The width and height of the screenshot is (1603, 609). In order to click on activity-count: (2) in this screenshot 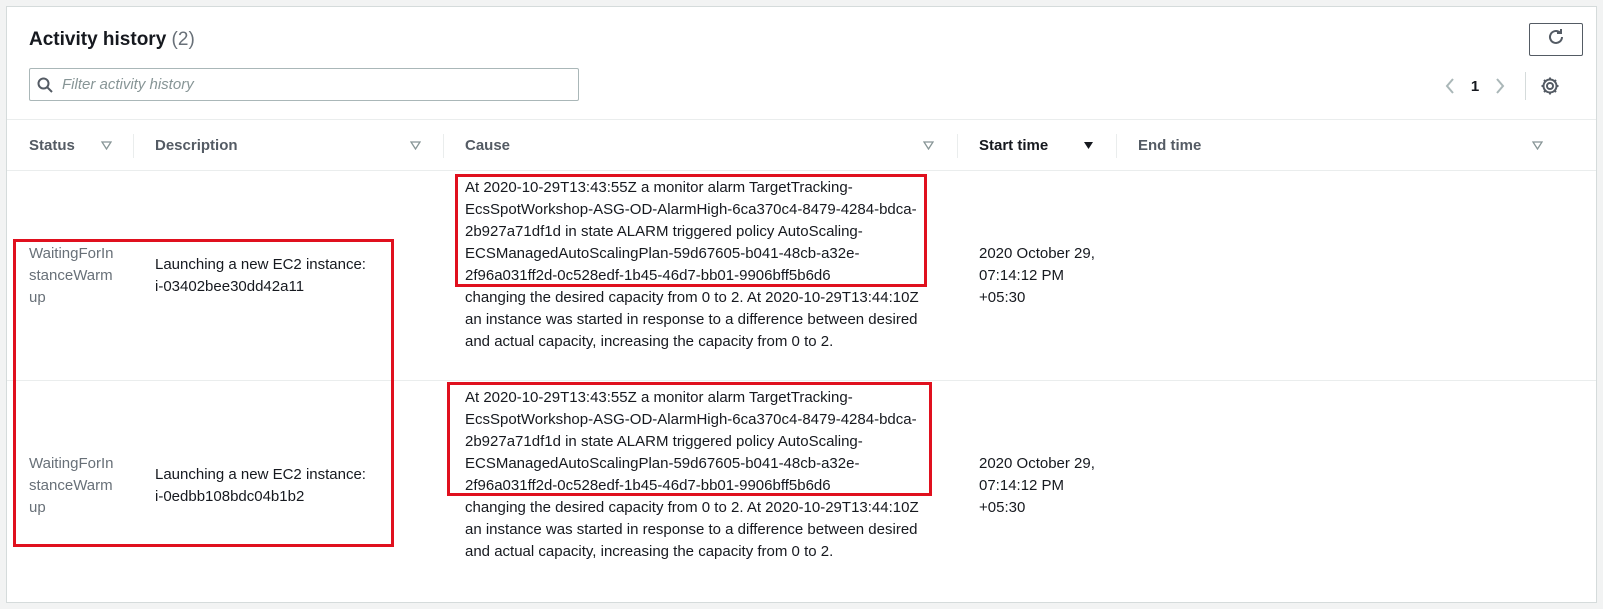, I will do `click(183, 39)`.